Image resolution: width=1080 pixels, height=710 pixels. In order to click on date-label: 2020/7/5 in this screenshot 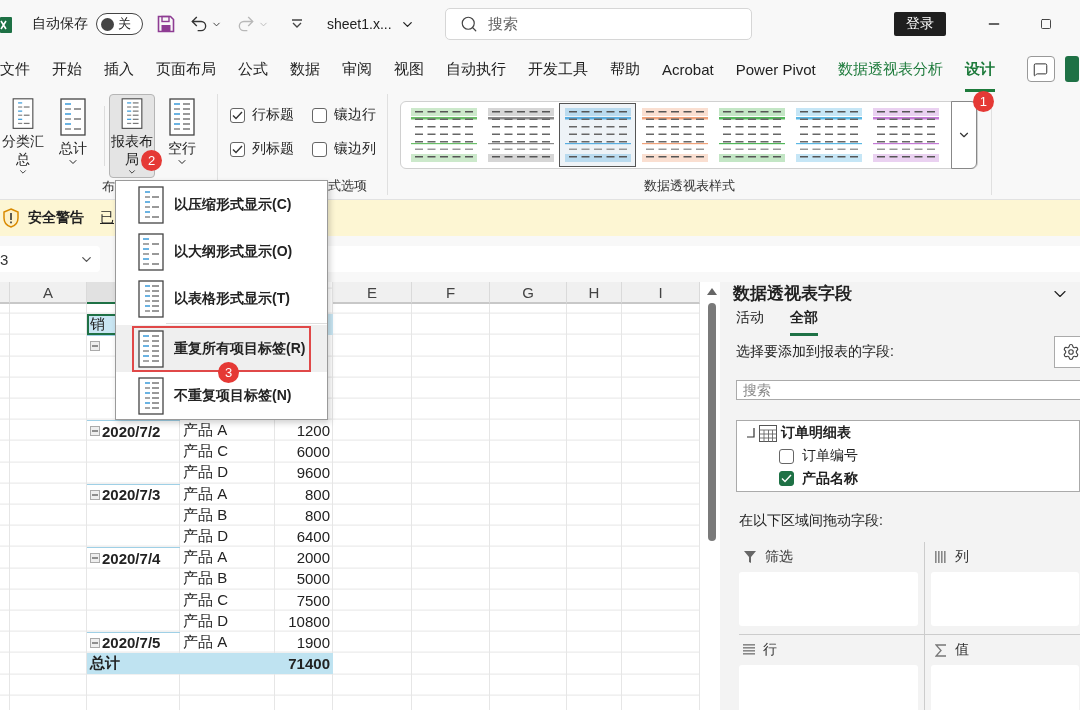, I will do `click(131, 643)`.